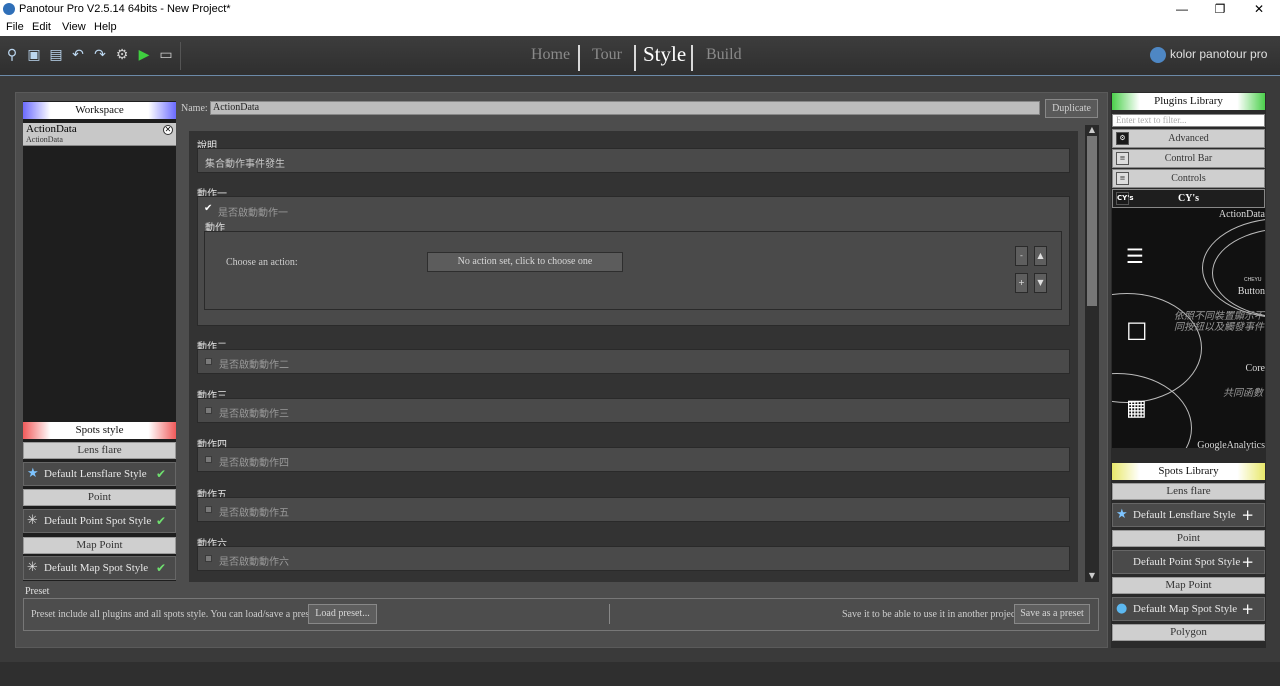 The height and width of the screenshot is (686, 1280). I want to click on thumb-caption: CHEYU, so click(1253, 280).